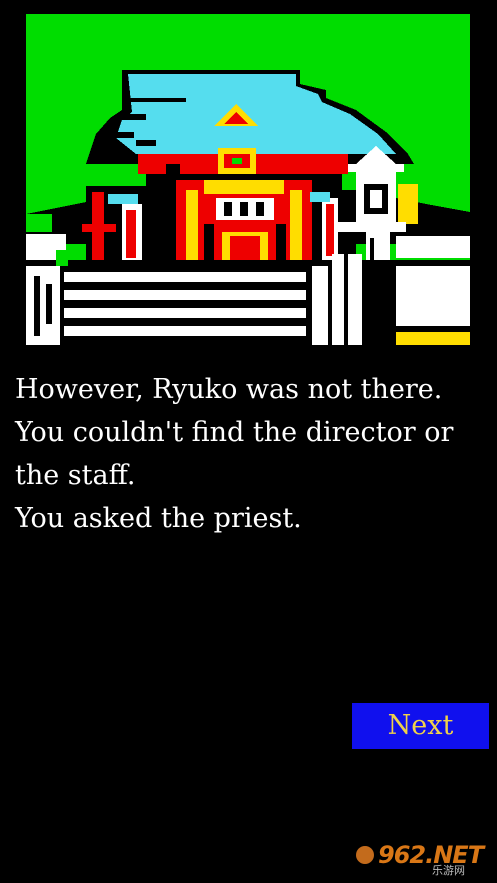 The height and width of the screenshot is (883, 497). Describe the element at coordinates (229, 389) in the screenshot. I see `narration-line: However, Ryuko was not there.` at that location.